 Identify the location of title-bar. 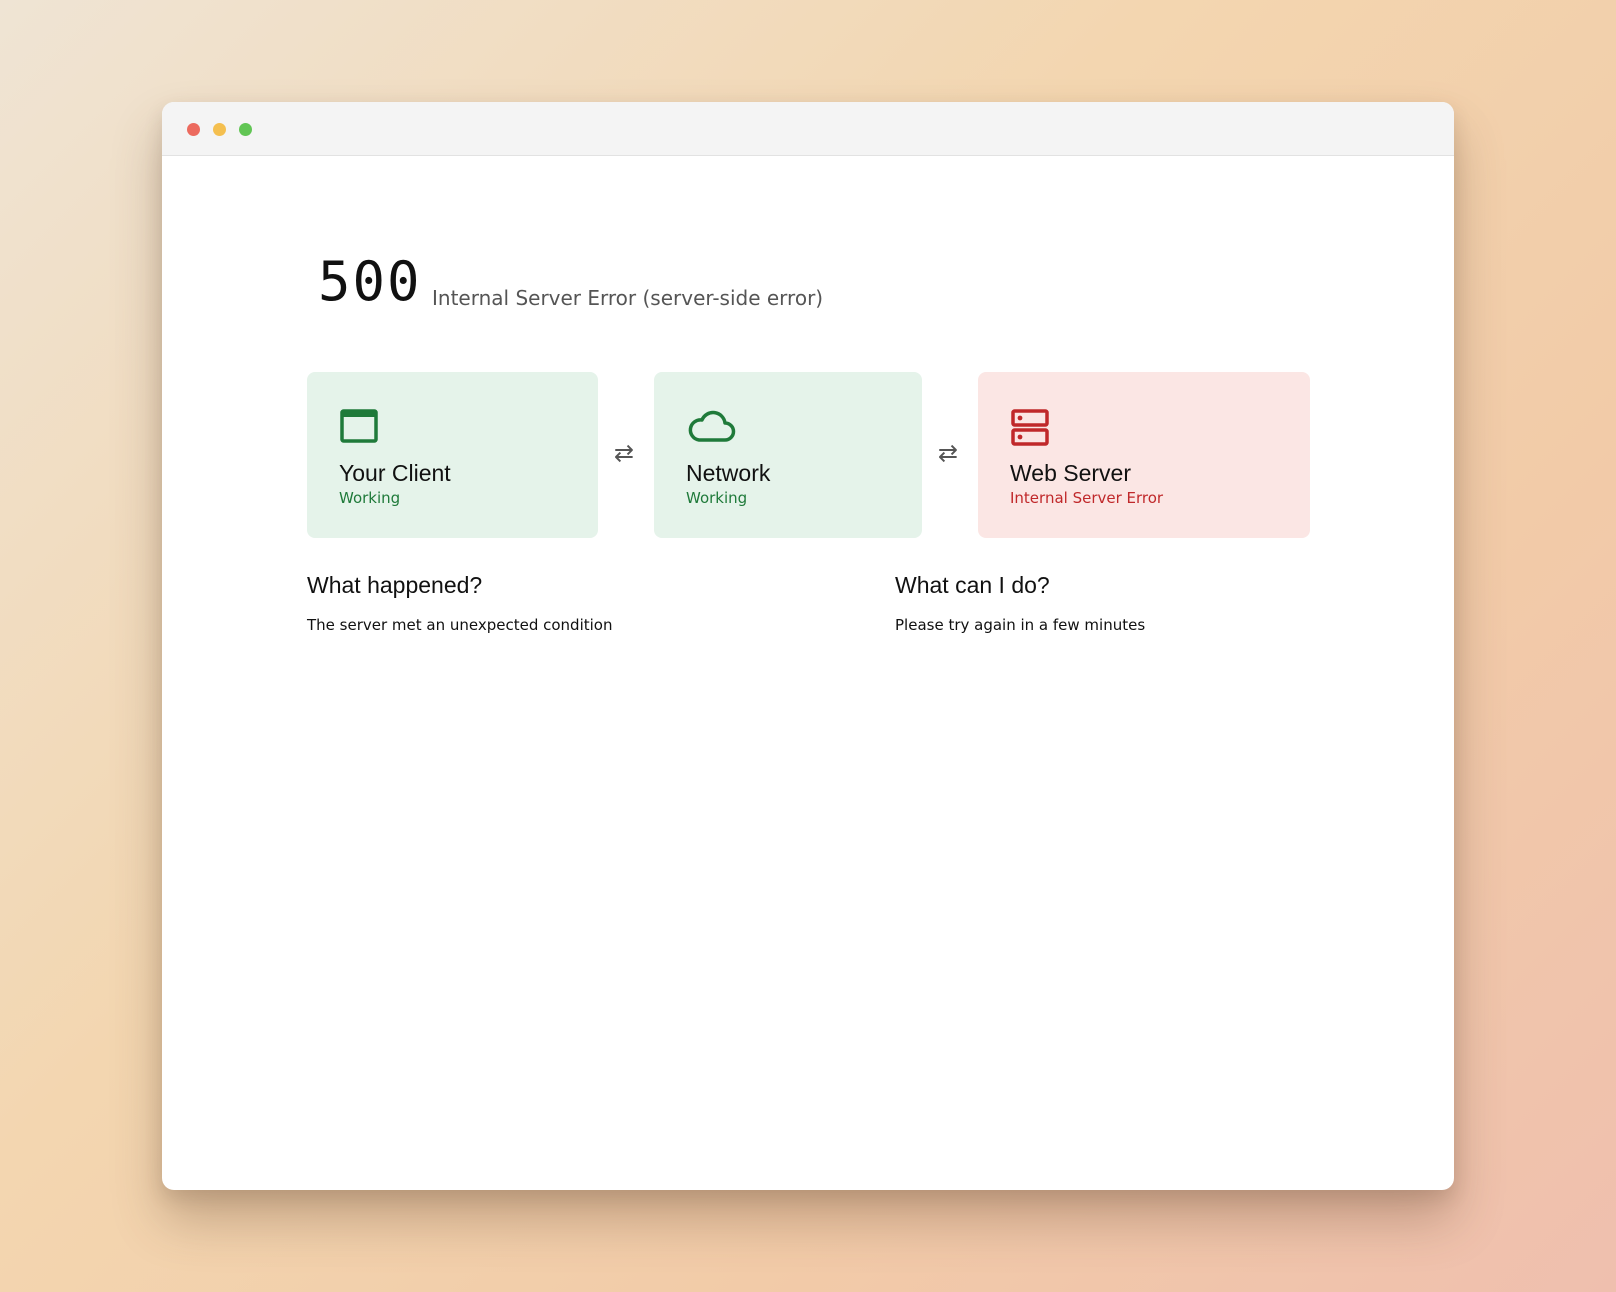
(808, 129).